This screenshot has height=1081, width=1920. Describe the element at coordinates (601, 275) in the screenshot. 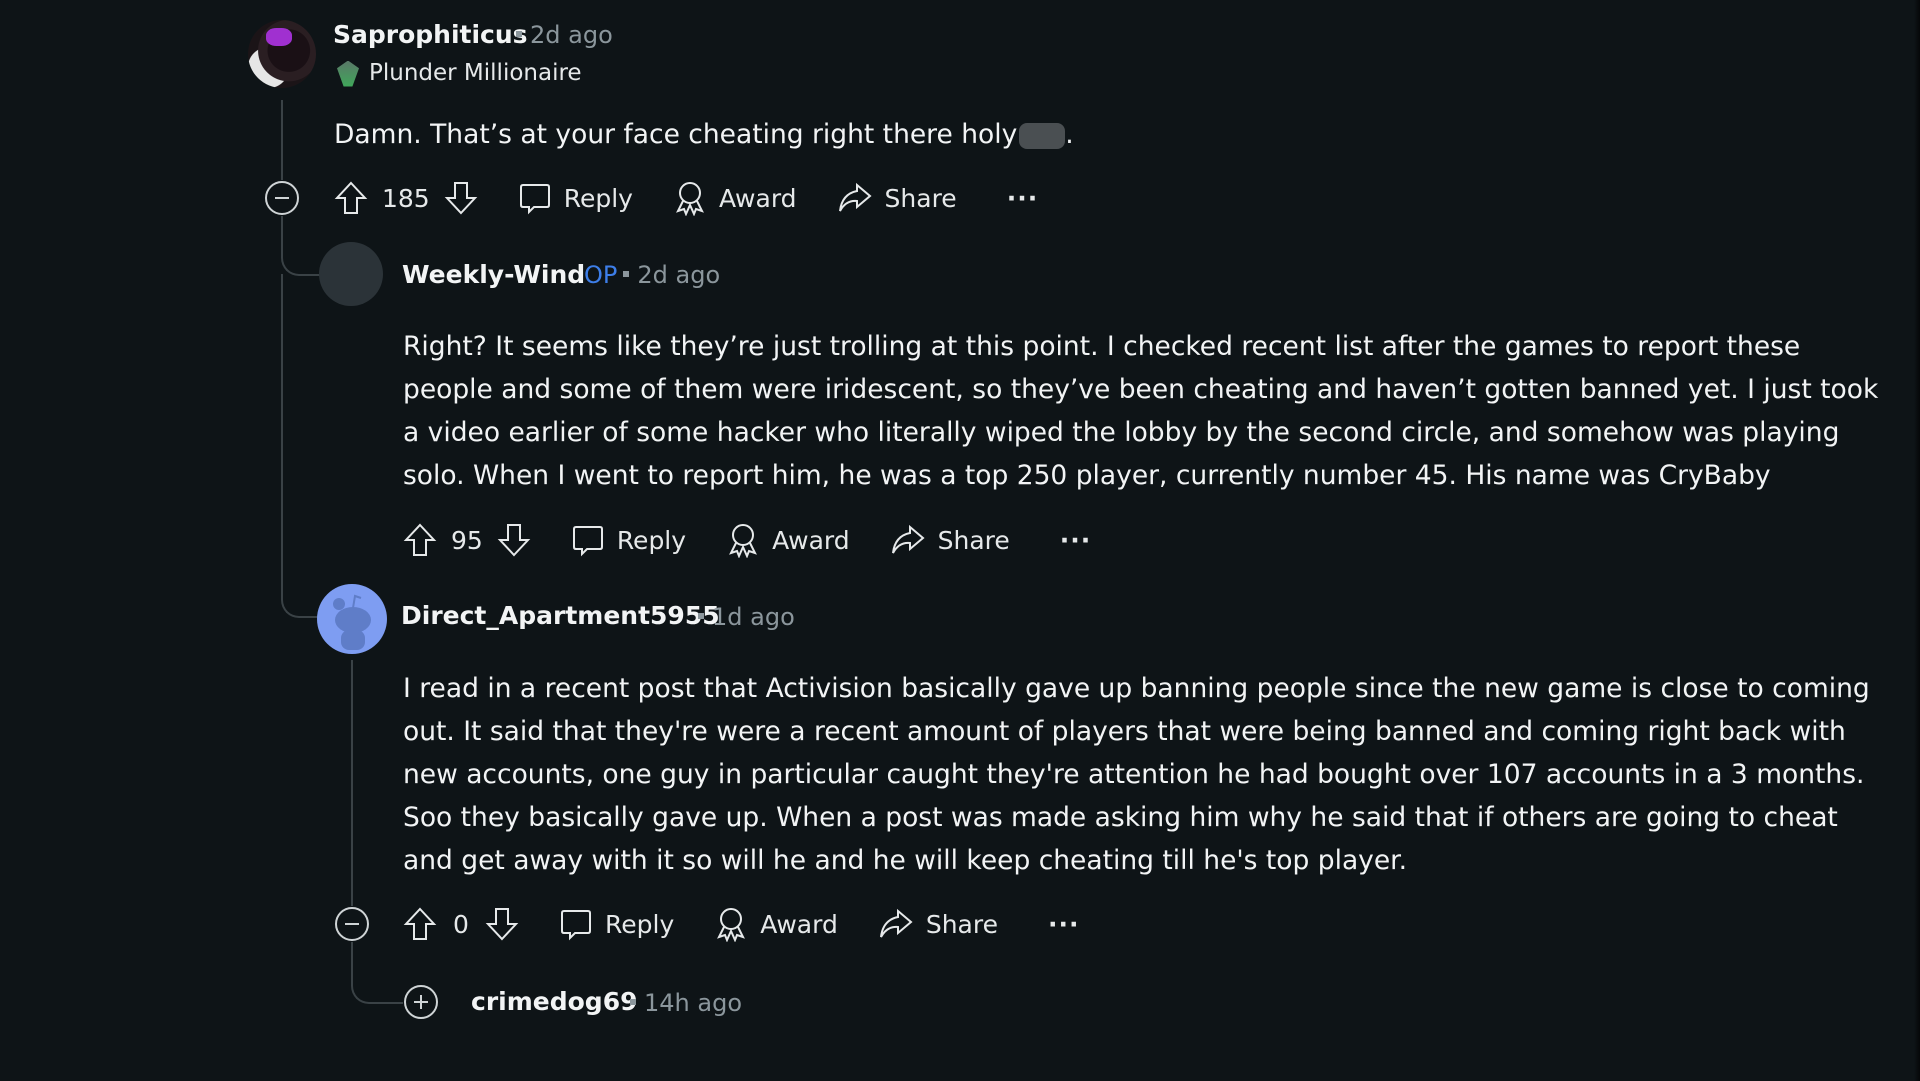

I see `op-badge: OP` at that location.